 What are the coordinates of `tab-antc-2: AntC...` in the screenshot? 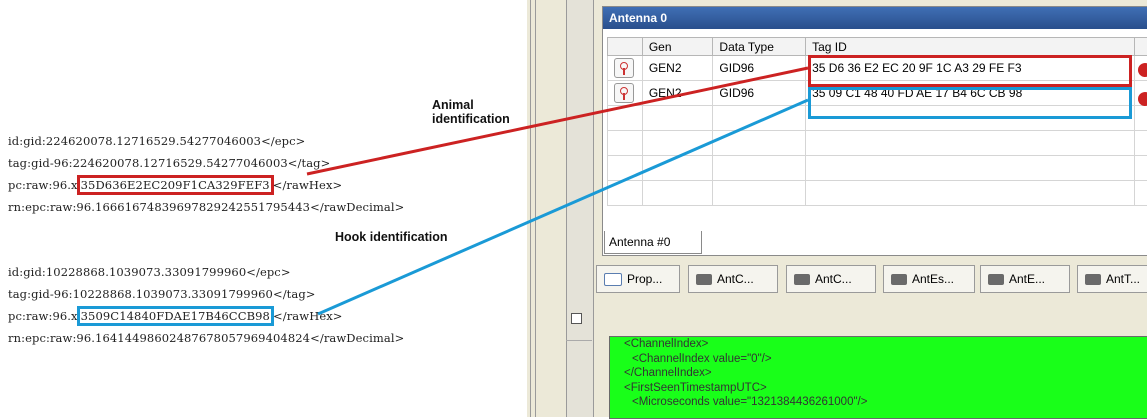 It's located at (831, 279).